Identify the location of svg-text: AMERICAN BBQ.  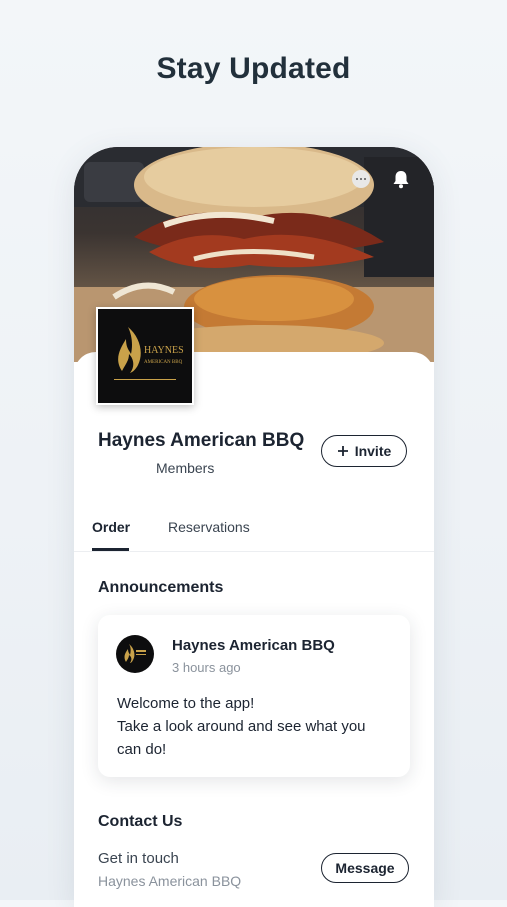
(163, 362).